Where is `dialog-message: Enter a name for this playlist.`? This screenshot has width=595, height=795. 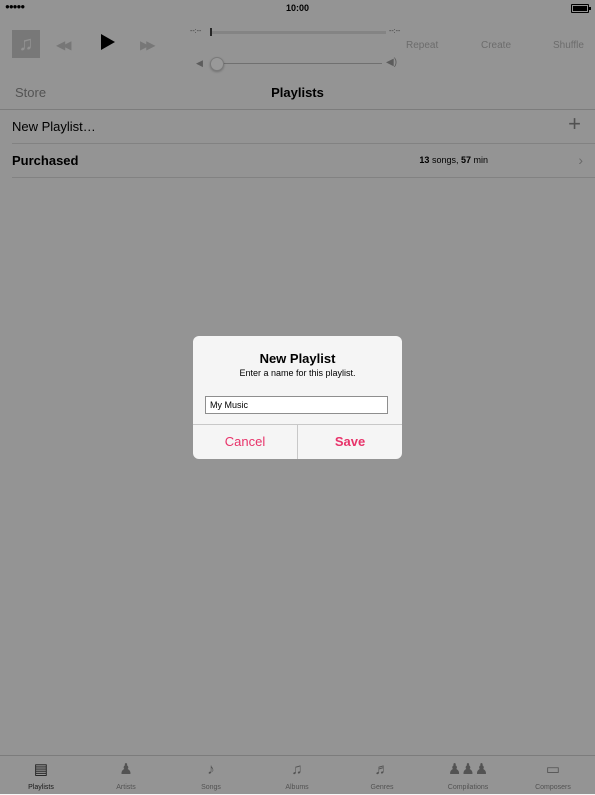
dialog-message: Enter a name for this playlist. is located at coordinates (297, 373).